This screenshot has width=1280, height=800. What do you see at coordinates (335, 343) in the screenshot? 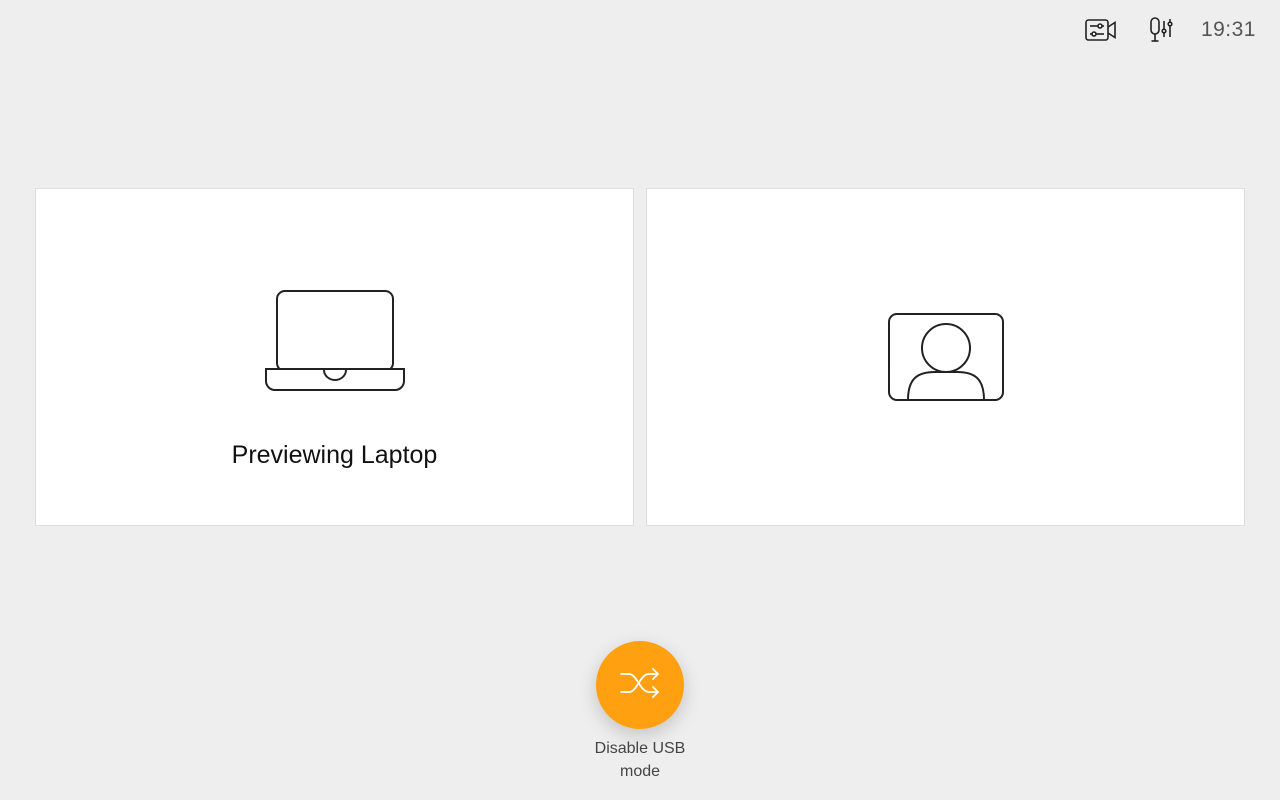
I see `laptop-icon` at bounding box center [335, 343].